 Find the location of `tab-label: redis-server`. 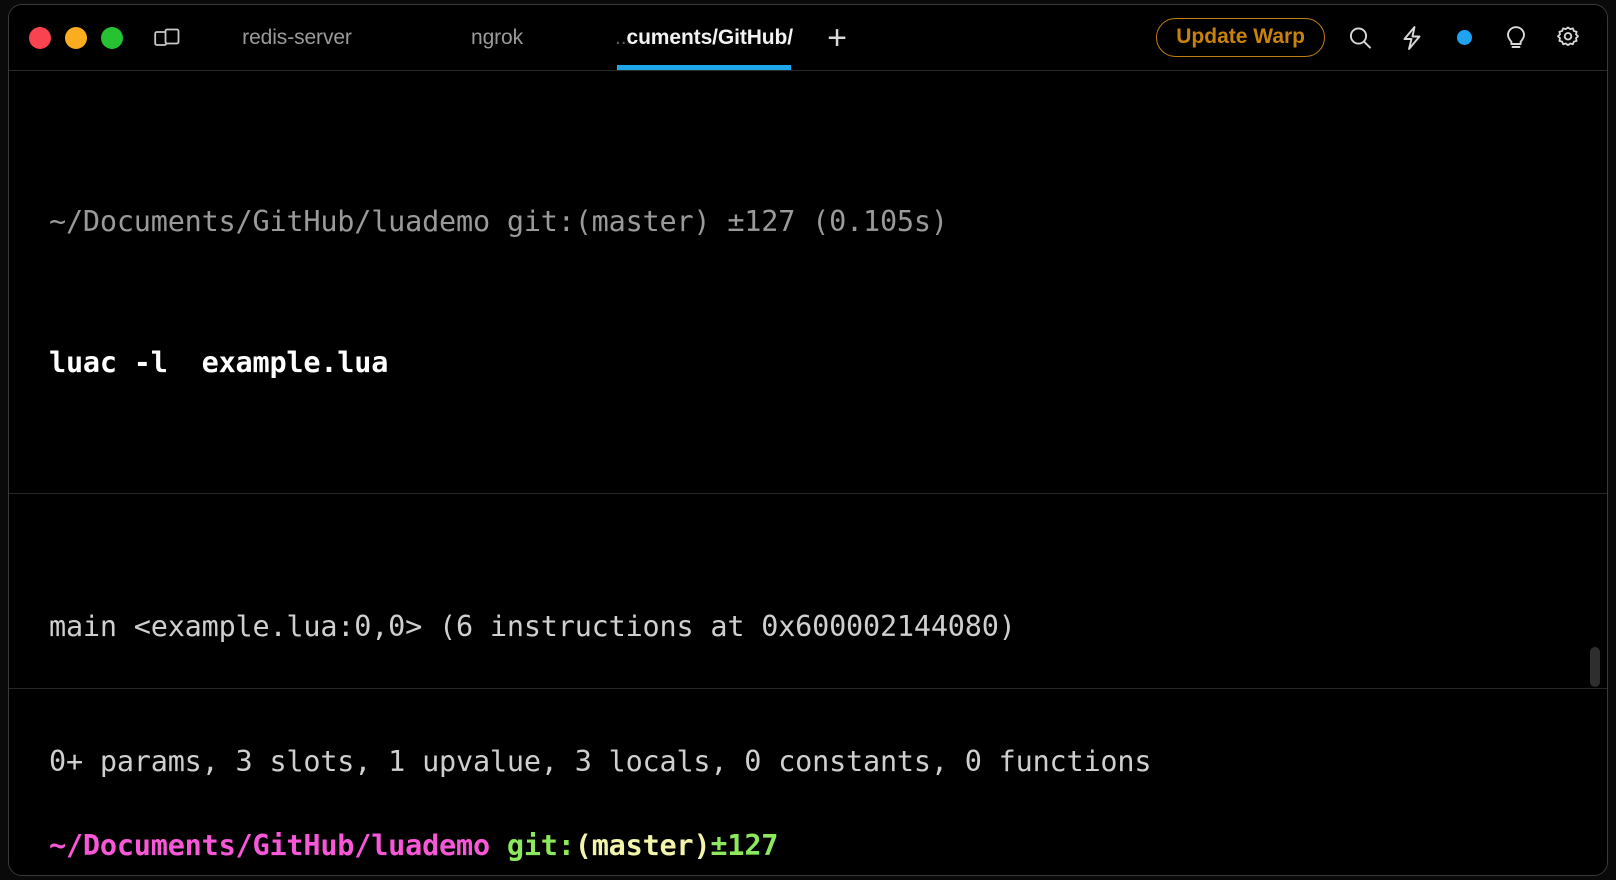

tab-label: redis-server is located at coordinates (297, 37).